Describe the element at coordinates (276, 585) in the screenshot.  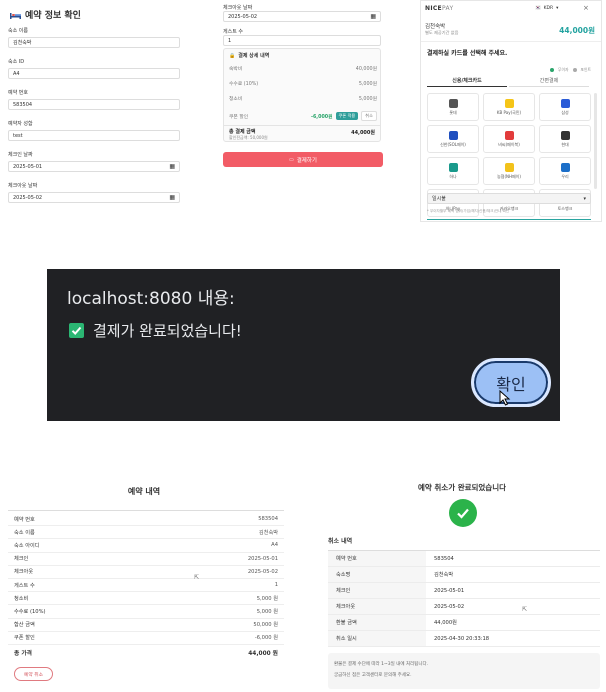
I see `row-value: 1` at that location.